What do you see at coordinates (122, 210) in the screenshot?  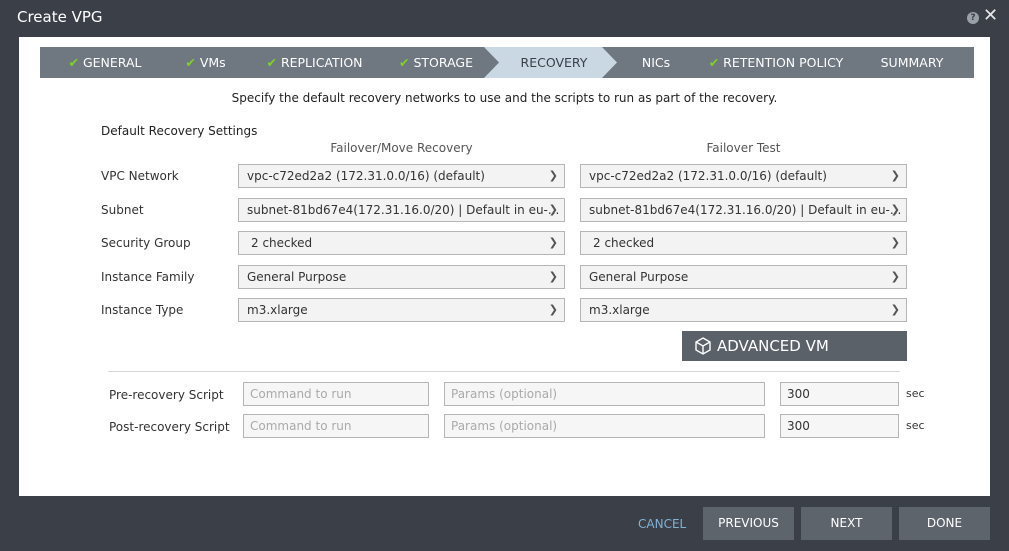 I see `label-subnet: Subnet` at bounding box center [122, 210].